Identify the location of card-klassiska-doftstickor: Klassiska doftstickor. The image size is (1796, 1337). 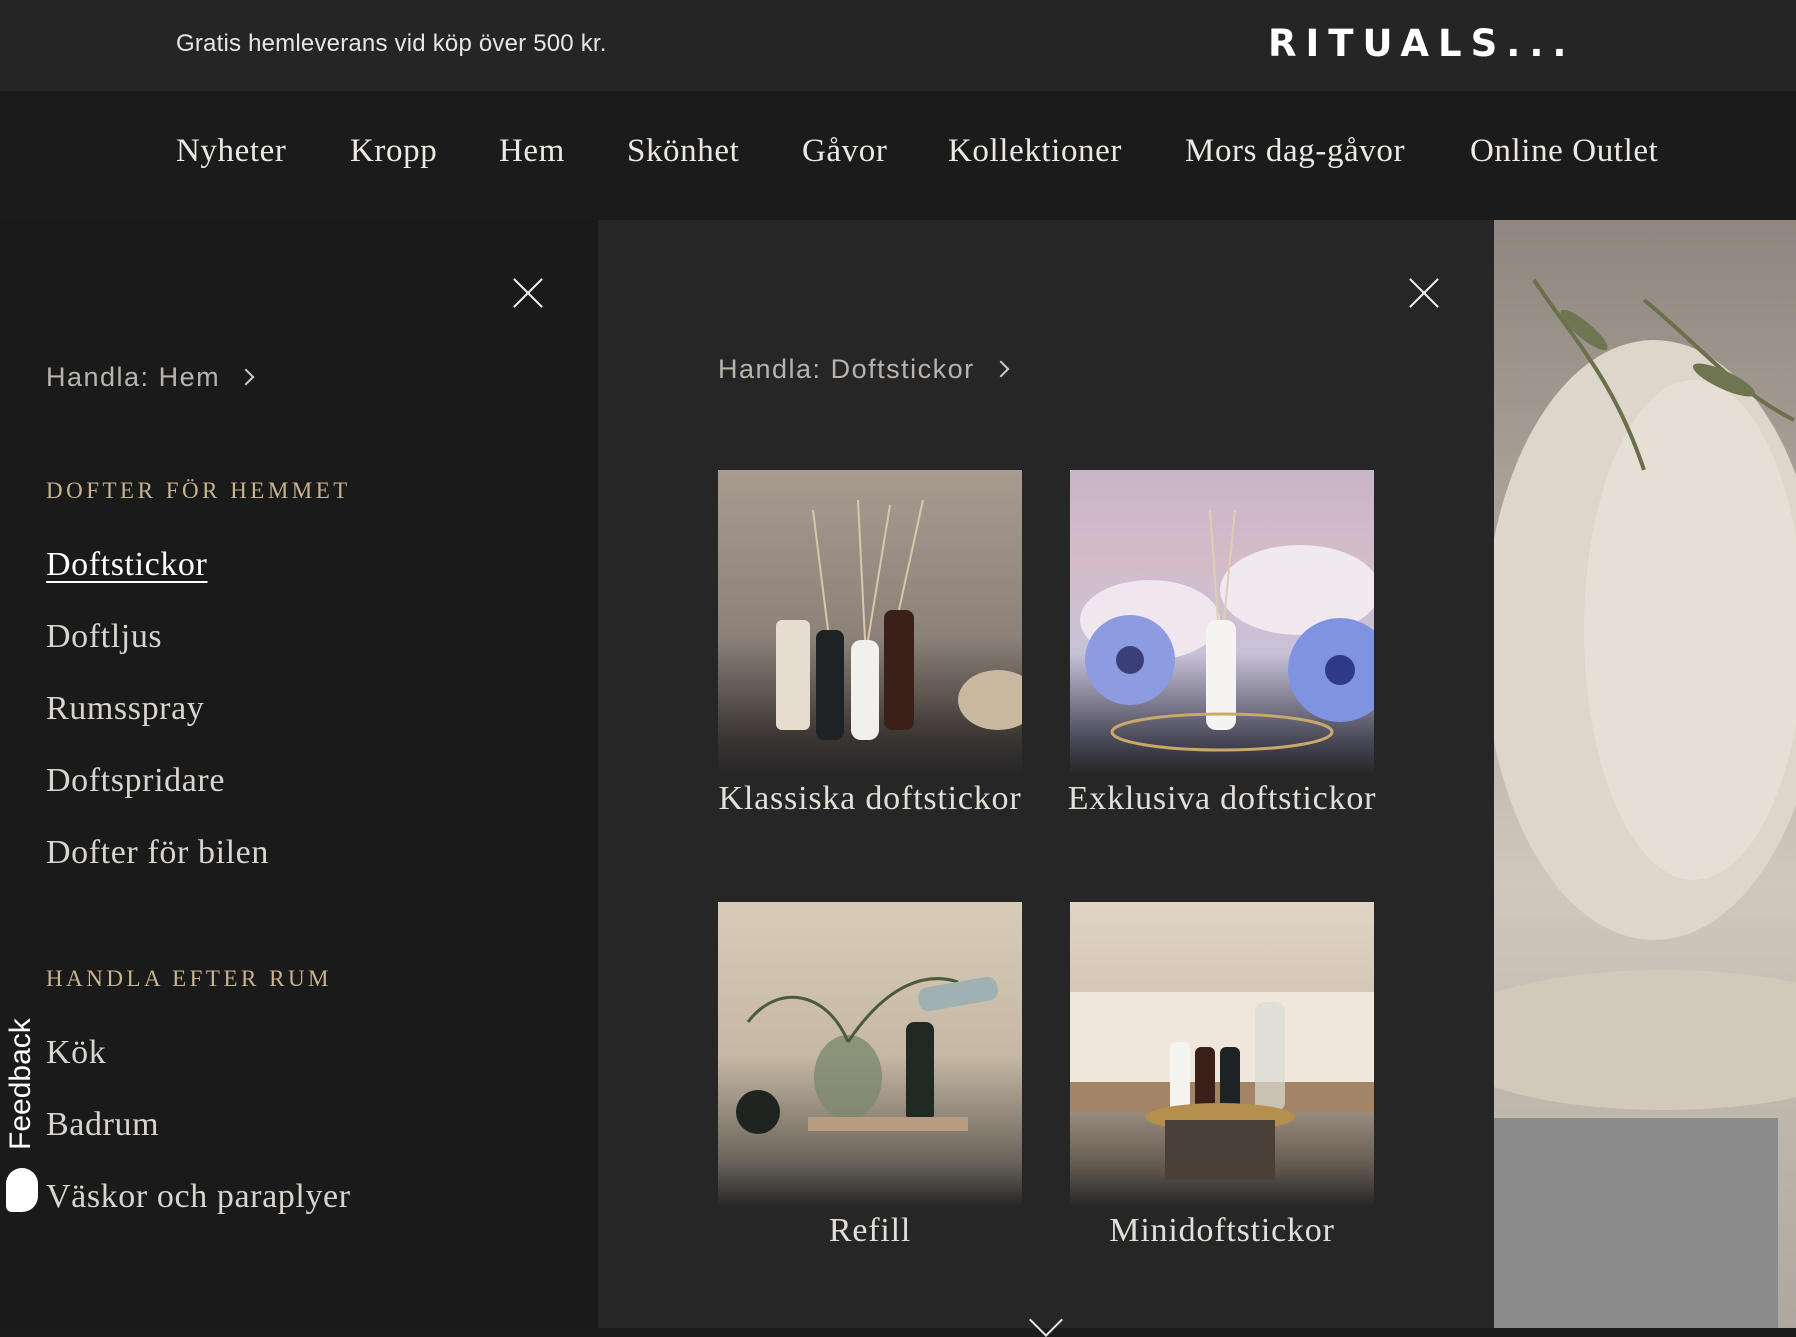
(870, 643).